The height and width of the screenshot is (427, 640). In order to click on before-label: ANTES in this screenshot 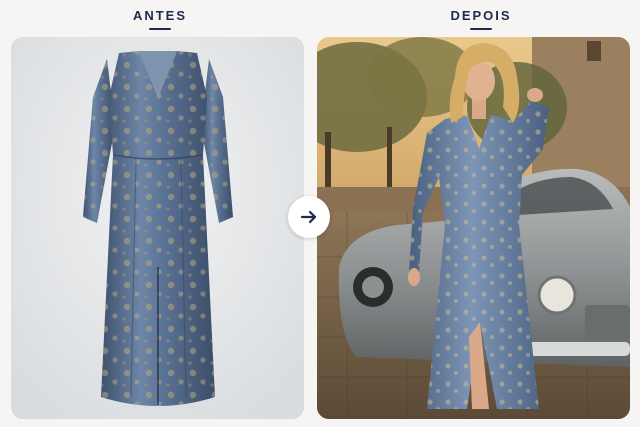, I will do `click(160, 15)`.